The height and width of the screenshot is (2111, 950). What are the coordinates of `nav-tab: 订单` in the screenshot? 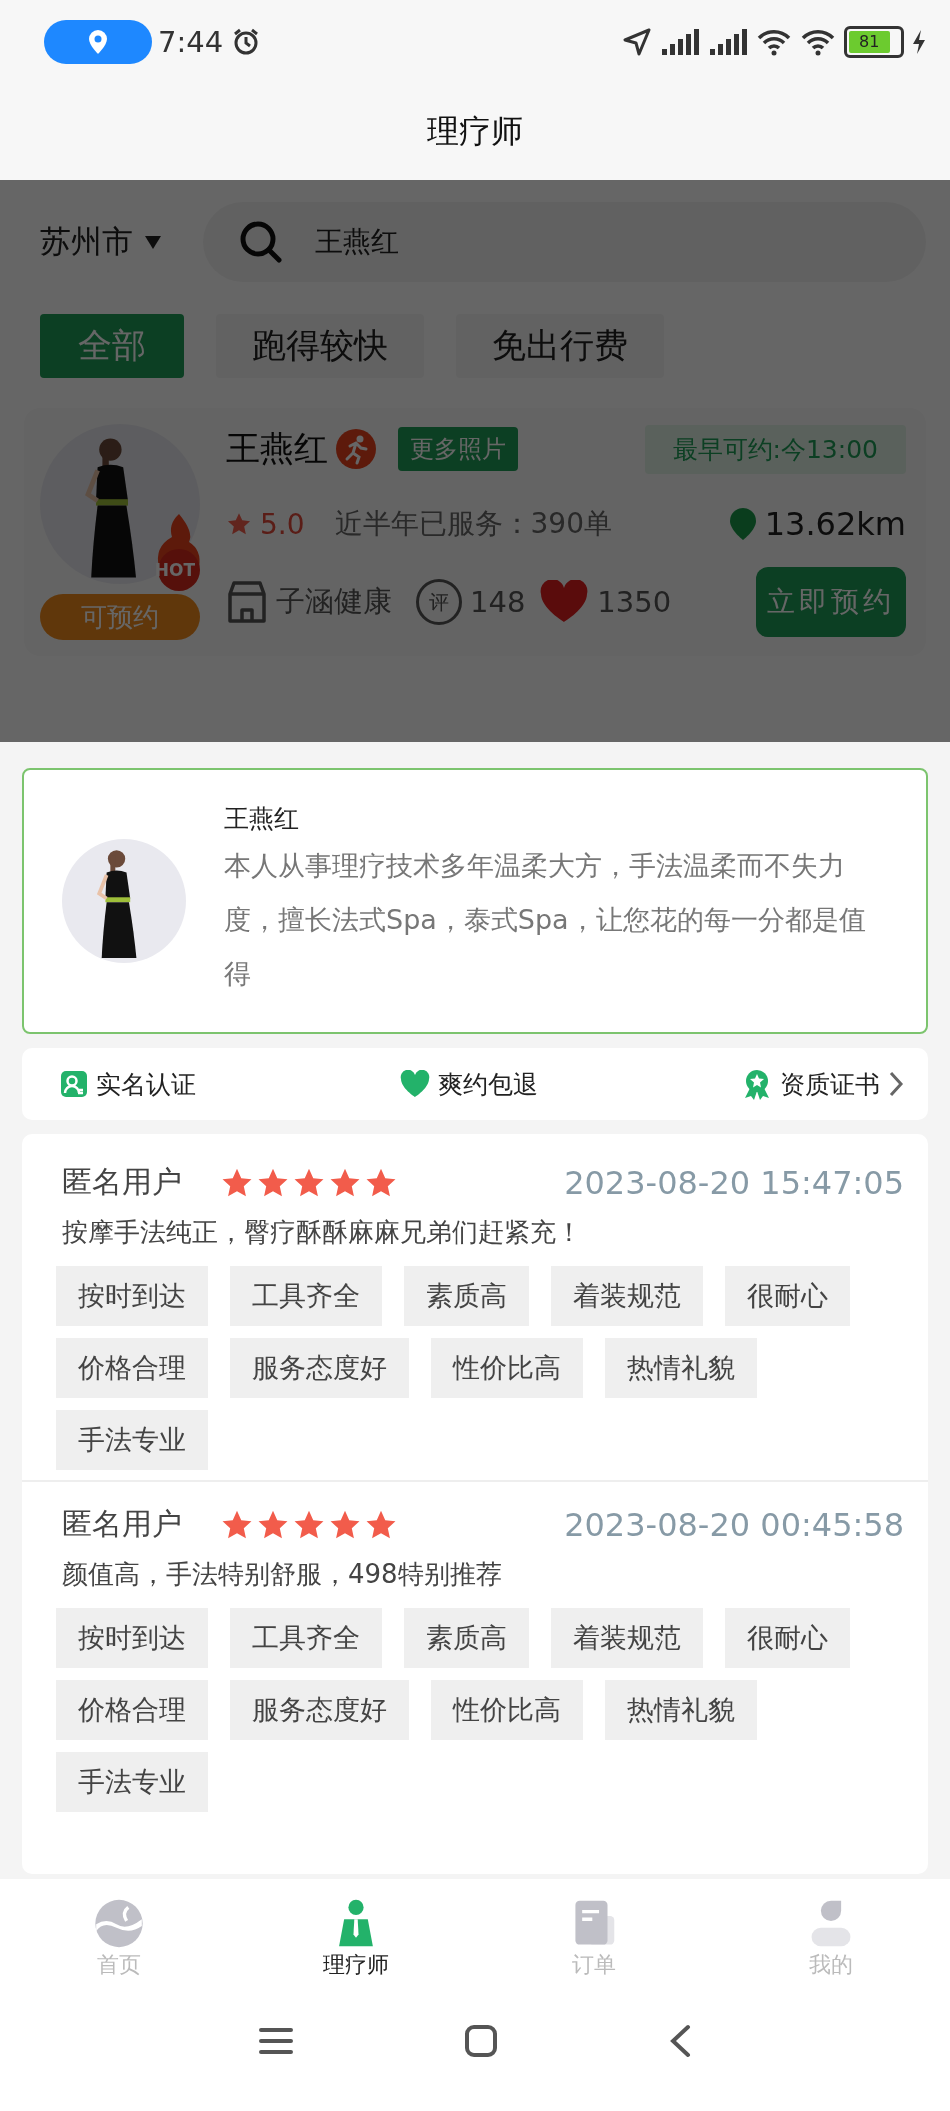 It's located at (594, 1930).